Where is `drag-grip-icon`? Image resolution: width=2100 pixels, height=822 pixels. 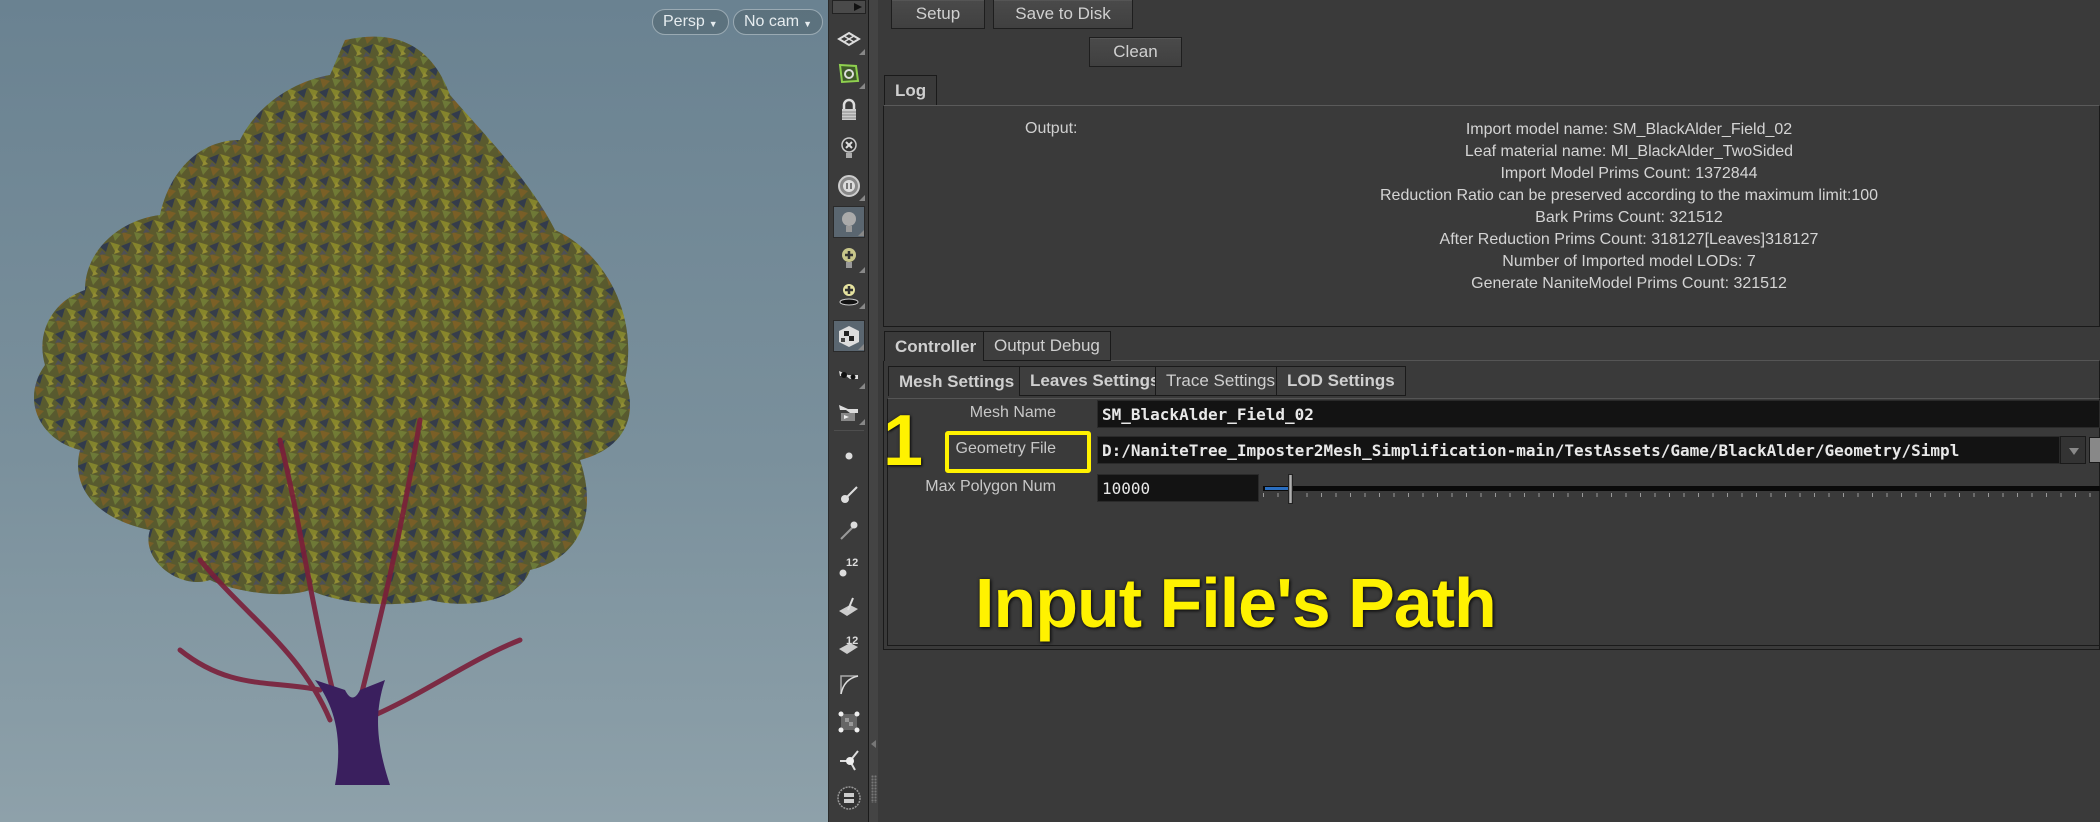
drag-grip-icon is located at coordinates (874, 789).